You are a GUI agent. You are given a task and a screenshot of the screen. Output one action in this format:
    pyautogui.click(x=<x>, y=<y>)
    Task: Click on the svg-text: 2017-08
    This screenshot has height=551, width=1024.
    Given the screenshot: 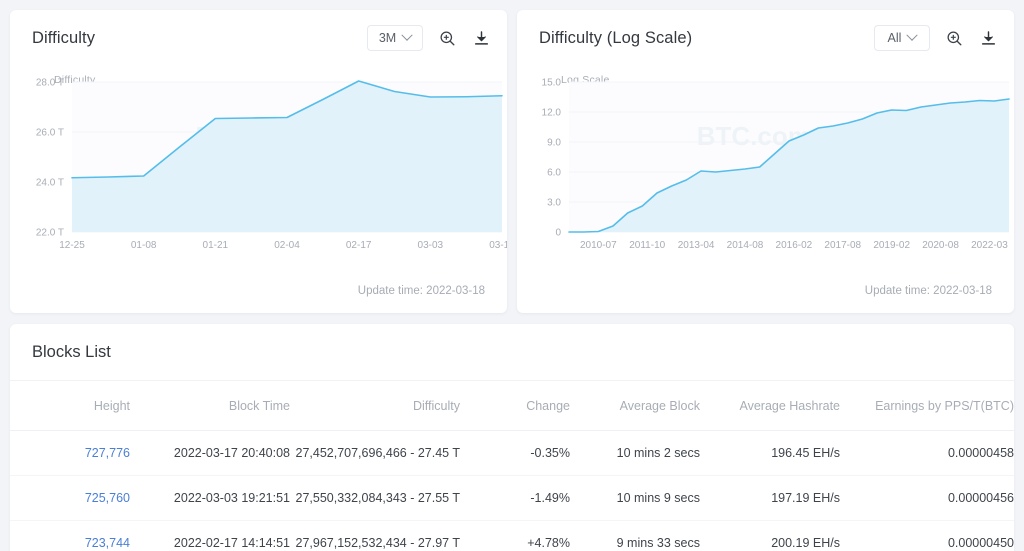 What is the action you would take?
    pyautogui.click(x=842, y=245)
    